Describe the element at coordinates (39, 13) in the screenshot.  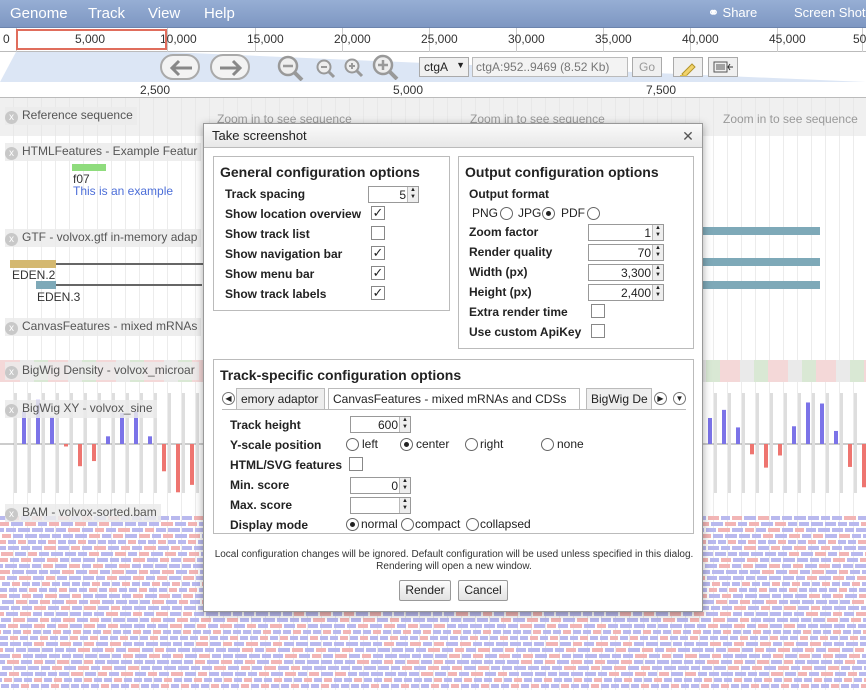
I see `menu-genome: Genome` at that location.